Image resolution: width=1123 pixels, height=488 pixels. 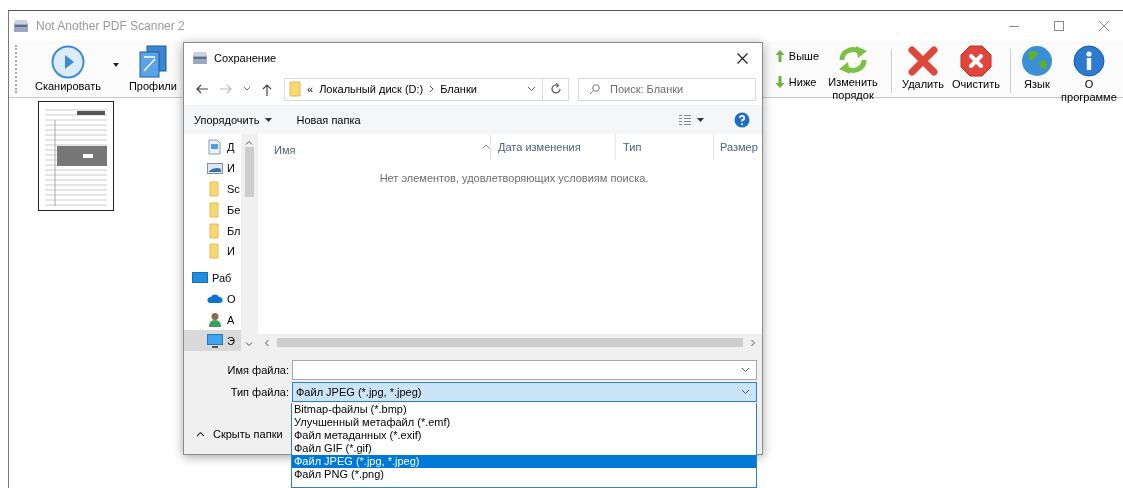 What do you see at coordinates (975, 61) in the screenshot?
I see `octagon-cross-icon` at bounding box center [975, 61].